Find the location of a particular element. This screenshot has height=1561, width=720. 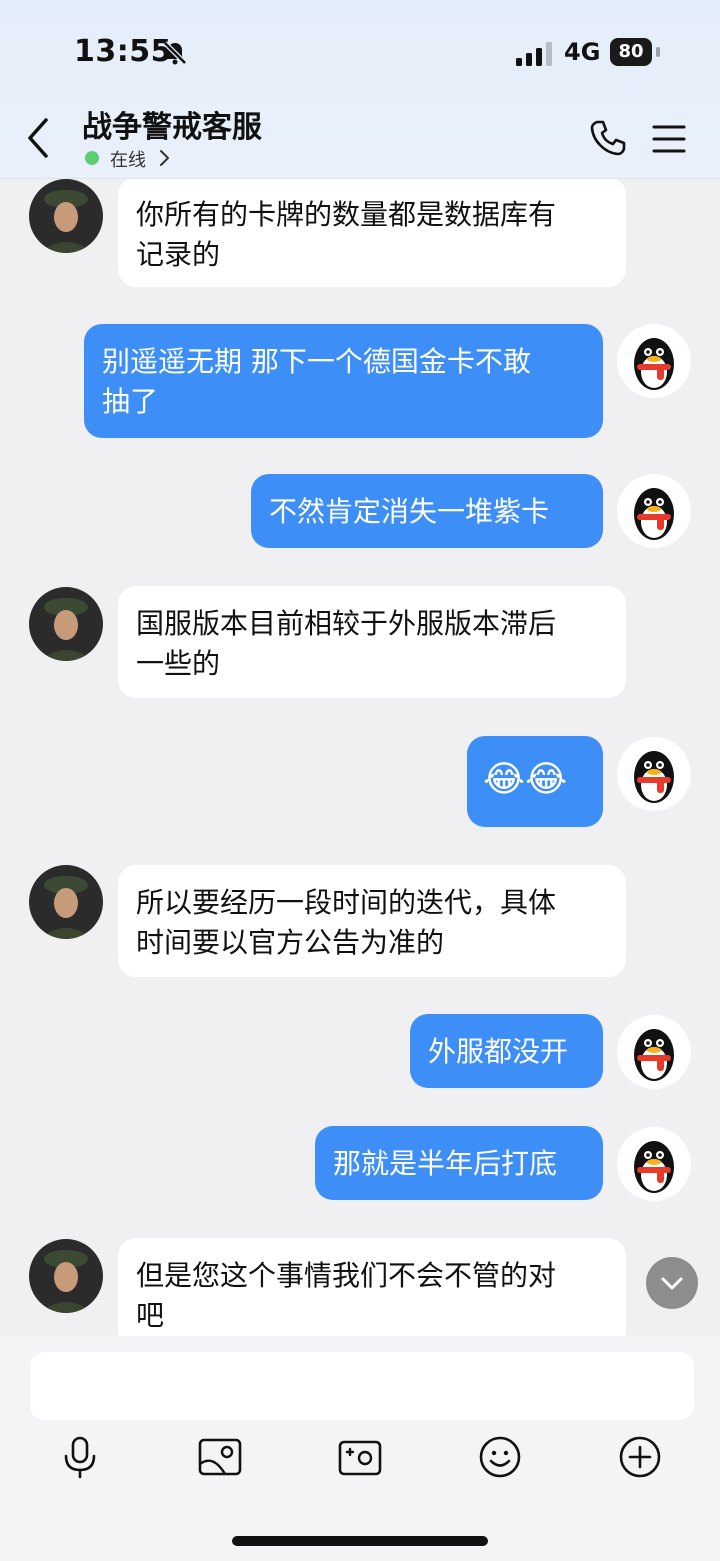

message-bubble-incoming: 所以要经历一段时间的迭代，具体 时间要以官方公告为准的 is located at coordinates (372, 921).